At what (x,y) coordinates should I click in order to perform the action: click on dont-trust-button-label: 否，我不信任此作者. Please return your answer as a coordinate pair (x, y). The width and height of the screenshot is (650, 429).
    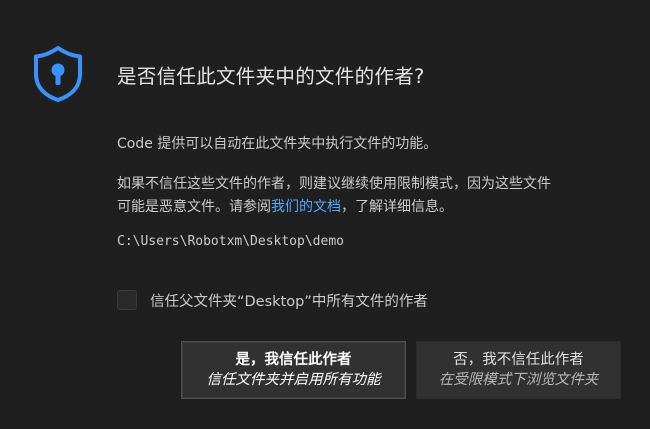
    Looking at the image, I should click on (518, 359).